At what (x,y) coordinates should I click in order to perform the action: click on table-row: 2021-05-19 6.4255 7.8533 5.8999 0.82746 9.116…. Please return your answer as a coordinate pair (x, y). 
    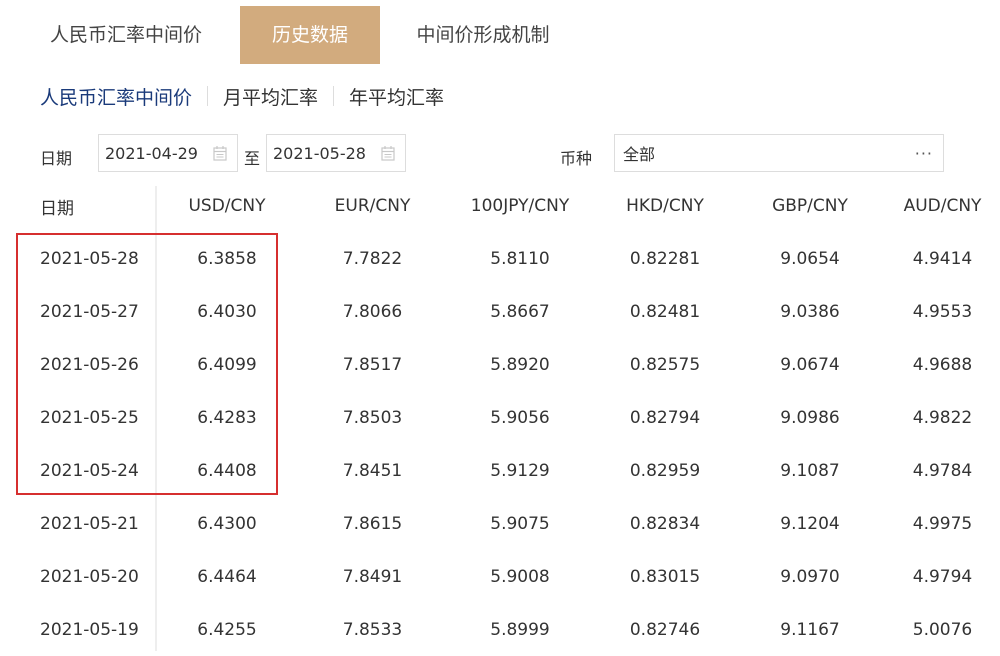
    Looking at the image, I should click on (500, 629).